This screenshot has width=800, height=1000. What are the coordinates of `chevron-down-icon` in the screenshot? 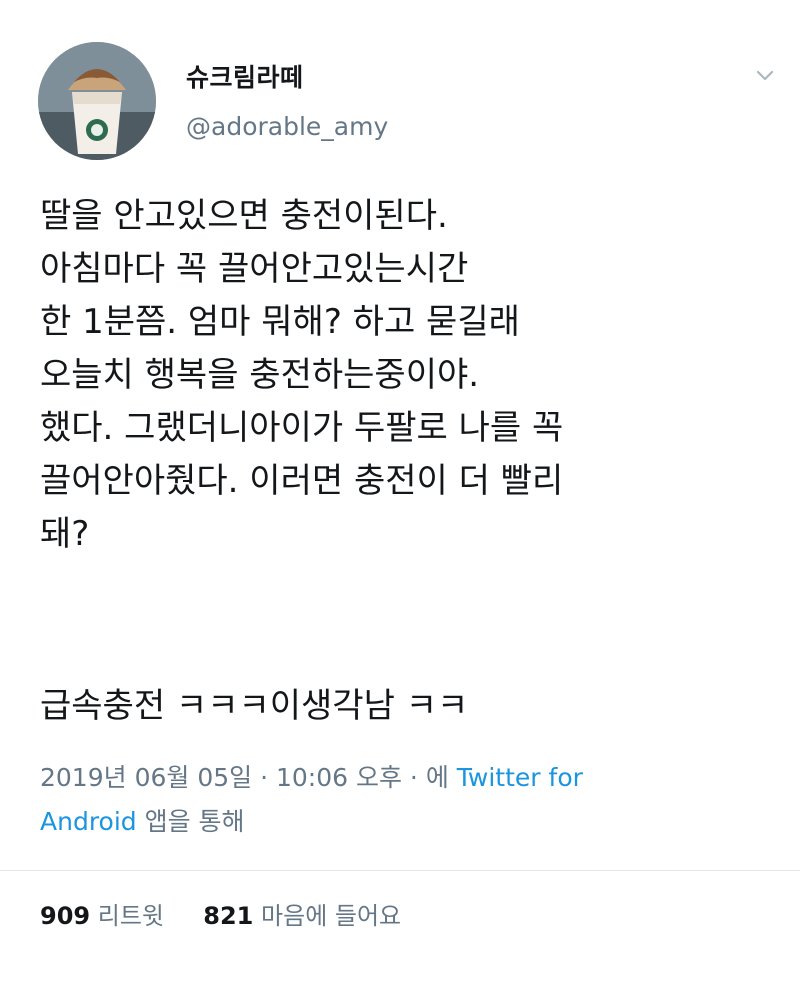 It's located at (765, 75).